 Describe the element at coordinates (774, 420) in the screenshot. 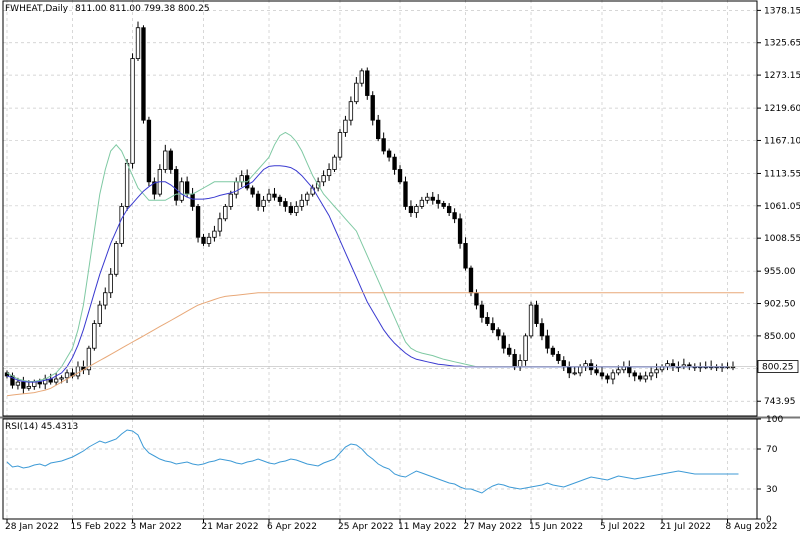

I see `rsi-axis-label: 100` at that location.